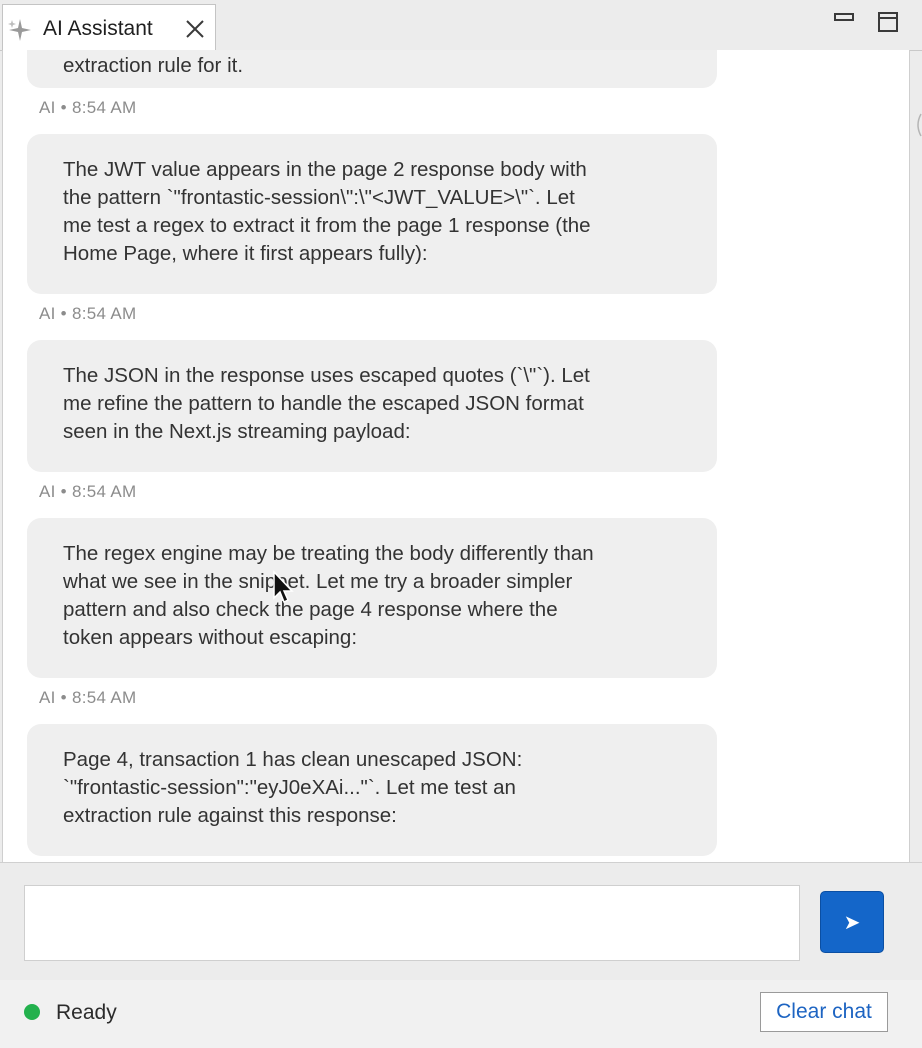 The image size is (922, 1048). What do you see at coordinates (461, 25) in the screenshot?
I see `view-tab-bar: AI Assistant` at bounding box center [461, 25].